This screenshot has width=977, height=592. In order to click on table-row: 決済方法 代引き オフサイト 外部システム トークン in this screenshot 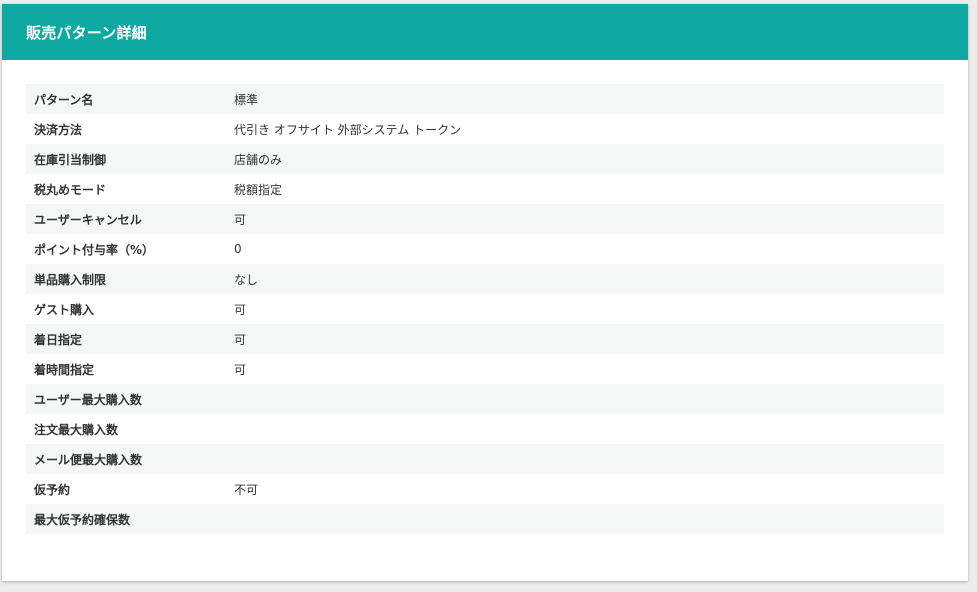, I will do `click(485, 129)`.